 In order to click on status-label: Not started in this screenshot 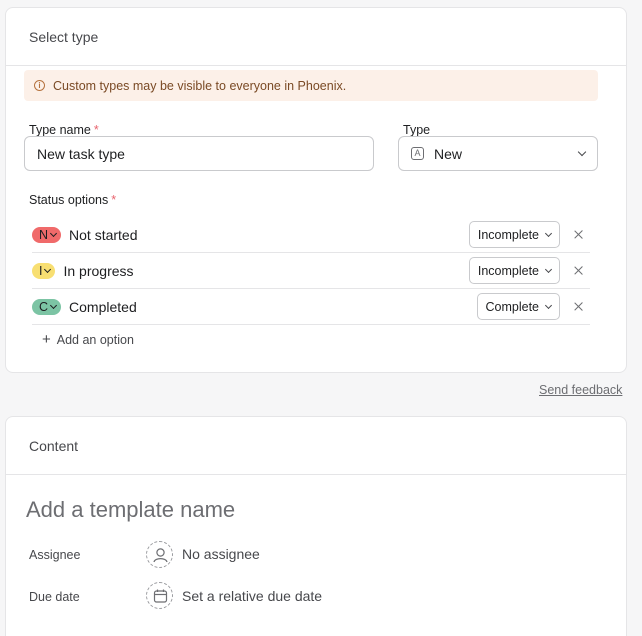, I will do `click(103, 235)`.